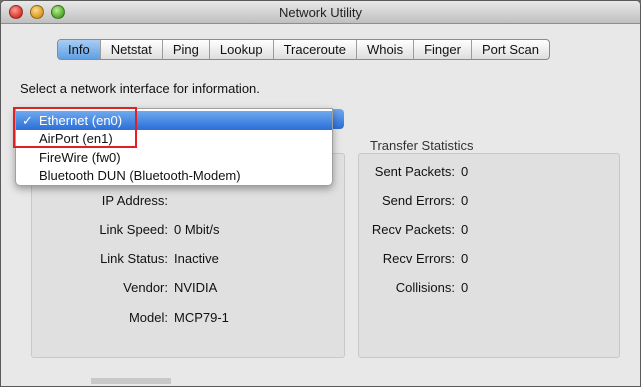 Image resolution: width=641 pixels, height=387 pixels. What do you see at coordinates (510, 49) in the screenshot?
I see `tab-port-scan: Port Scan` at bounding box center [510, 49].